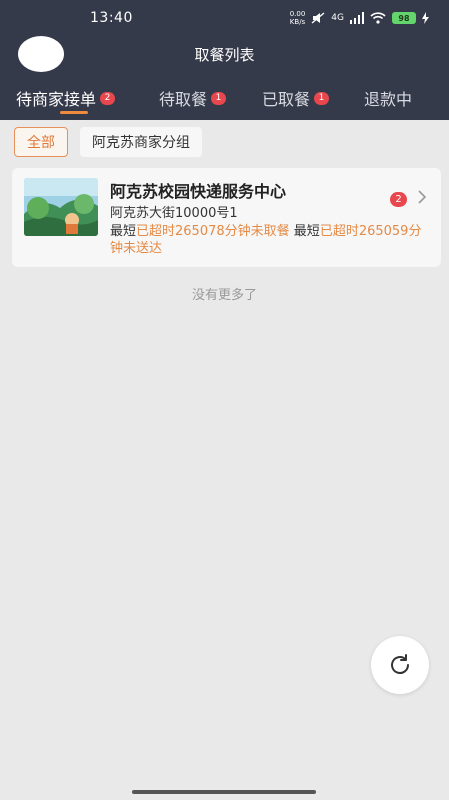  I want to click on status-bar: 13:40 0.00 KB/s 4G 98, so click(224, 18).